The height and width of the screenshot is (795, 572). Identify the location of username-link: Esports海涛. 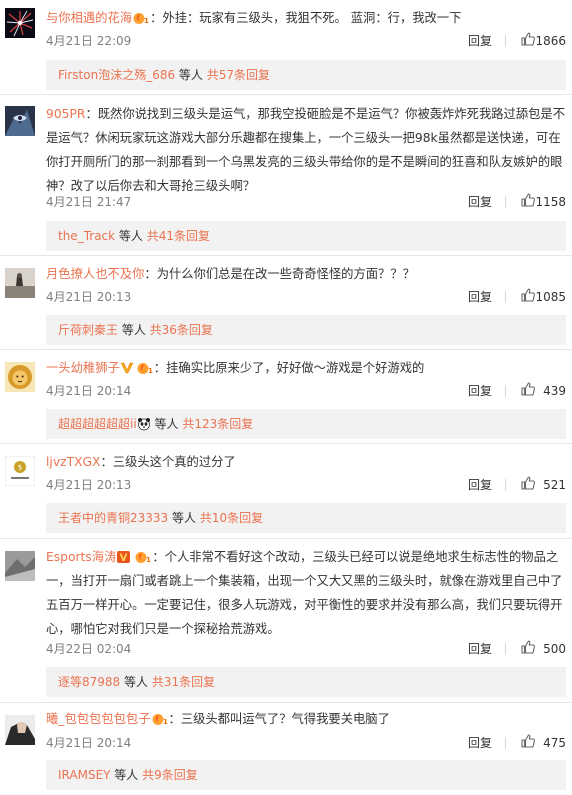
(81, 557).